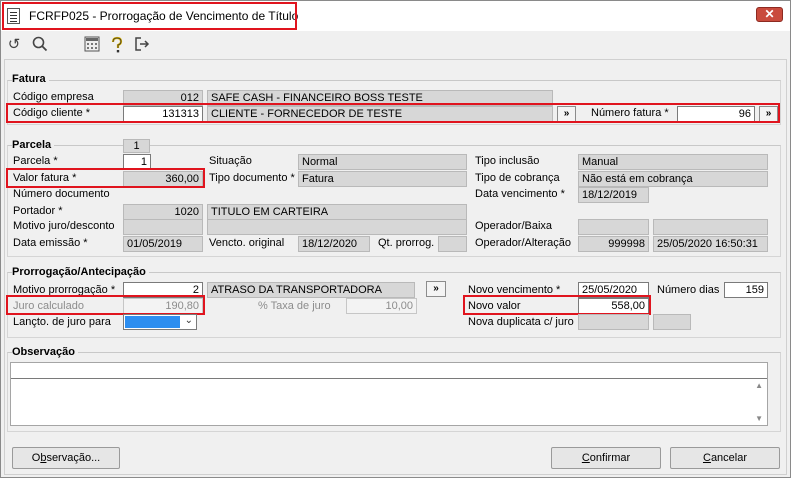  What do you see at coordinates (163, 290) in the screenshot?
I see `motivo-prorrogacao-field: 2` at bounding box center [163, 290].